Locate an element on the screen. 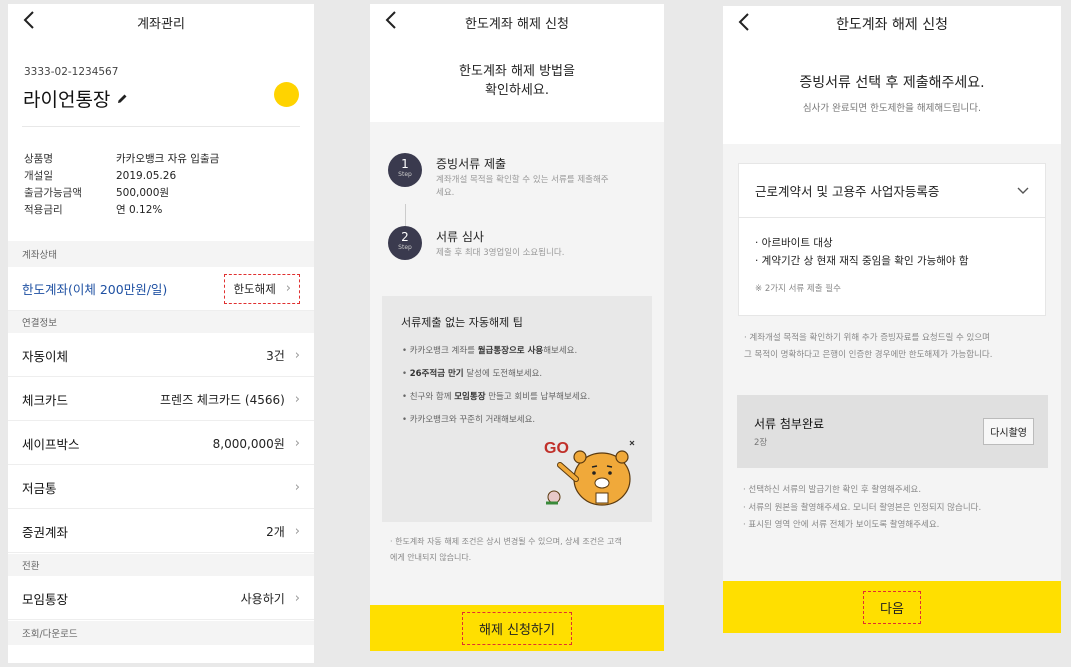 This screenshot has height=667, width=1071. step-desc-line: 세요. is located at coordinates (445, 193).